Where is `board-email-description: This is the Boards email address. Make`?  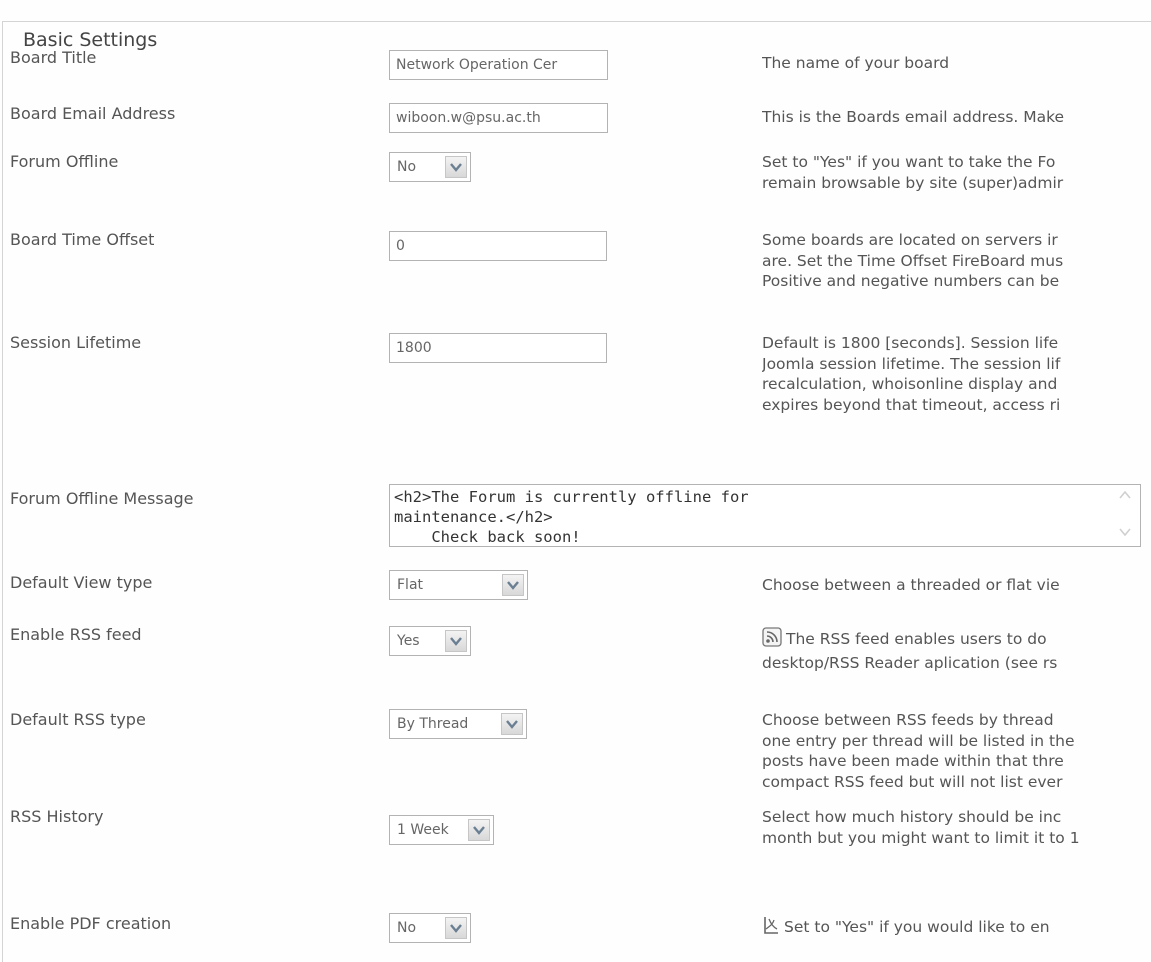
board-email-description: This is the Boards email address. Make is located at coordinates (956, 117).